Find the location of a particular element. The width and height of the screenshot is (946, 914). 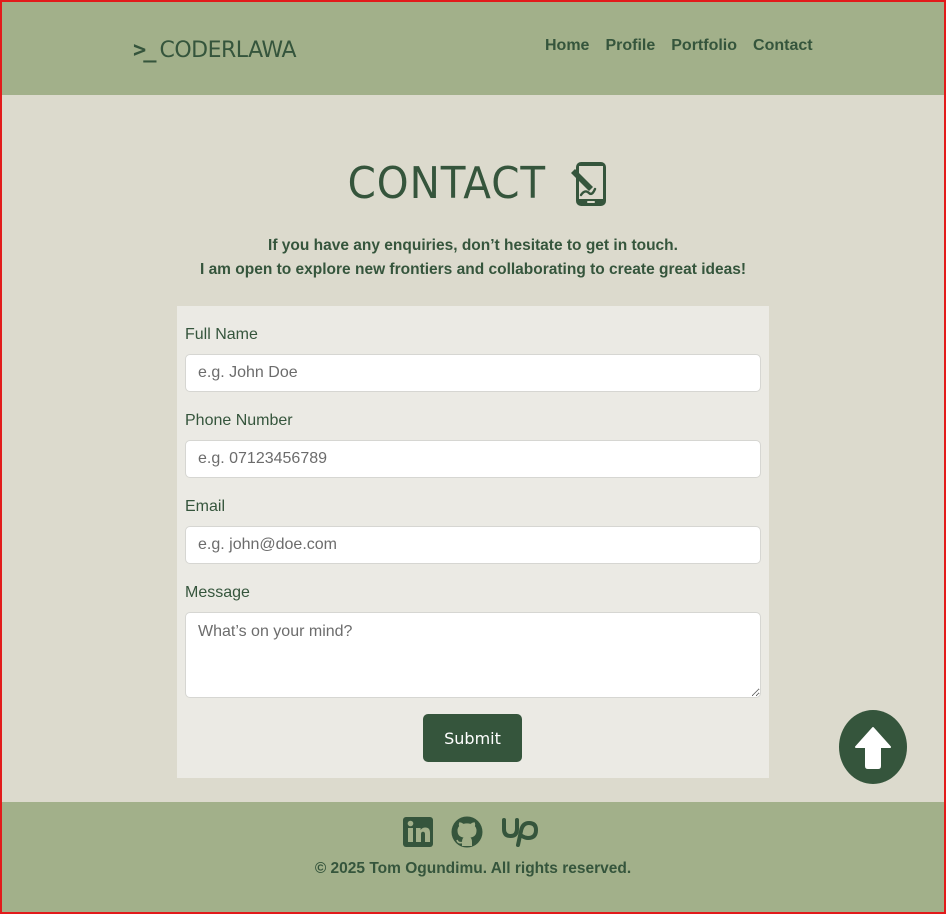

nav-profile: Profile is located at coordinates (630, 46).